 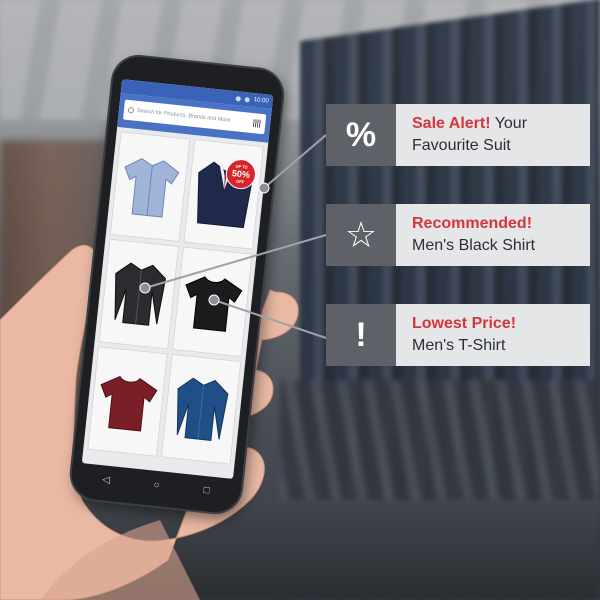 I want to click on callout-text: Recommended! Men's Black Shirt, so click(x=493, y=235).